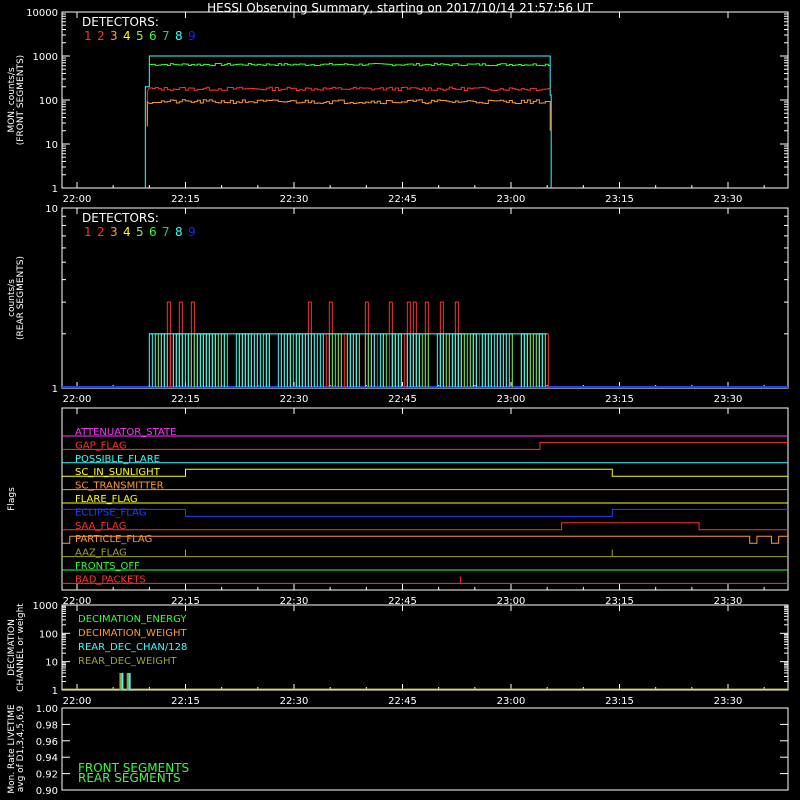  I want to click on rear-series-red-high, so click(312, 344).